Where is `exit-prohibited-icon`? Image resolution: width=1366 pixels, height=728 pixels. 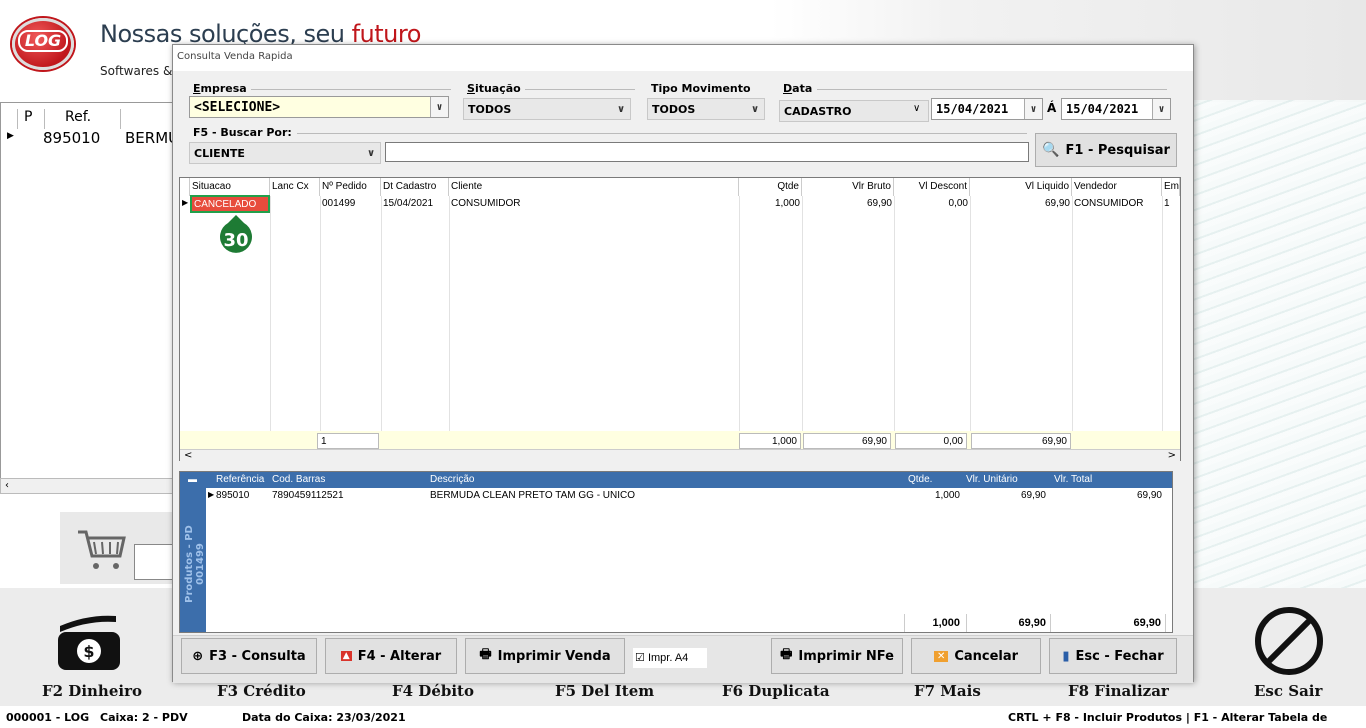
exit-prohibited-icon is located at coordinates (1289, 641).